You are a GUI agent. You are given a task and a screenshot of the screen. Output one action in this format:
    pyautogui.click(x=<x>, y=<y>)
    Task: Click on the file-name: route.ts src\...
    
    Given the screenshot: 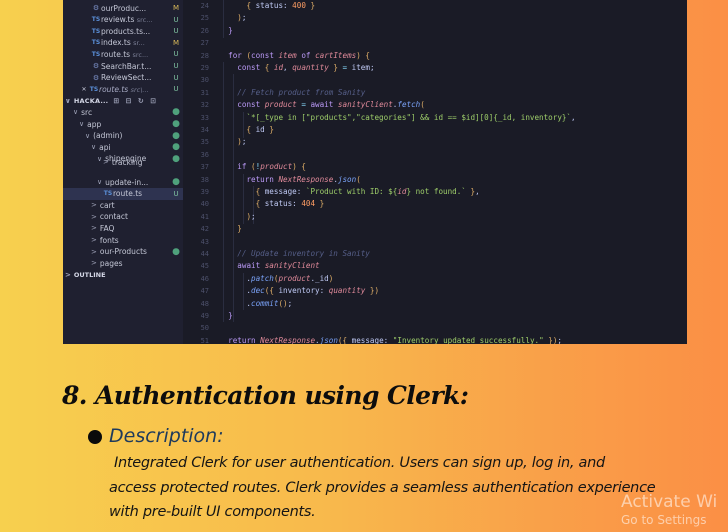 What is the action you would take?
    pyautogui.click(x=134, y=89)
    